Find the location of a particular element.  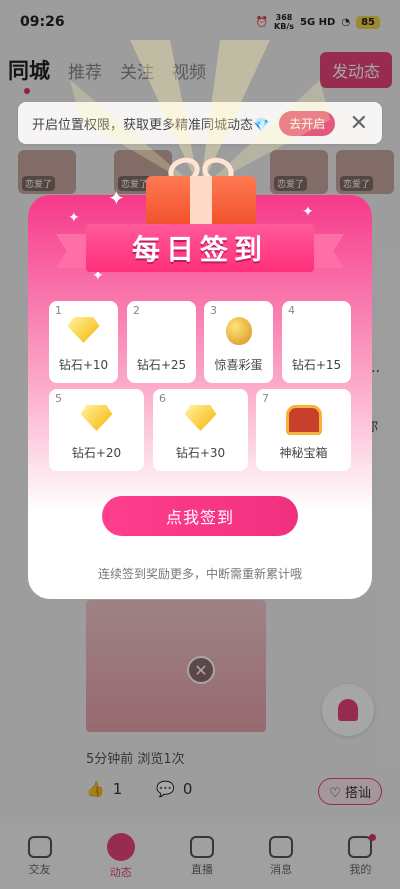

day-reward: 钻石+15 is located at coordinates (316, 365).